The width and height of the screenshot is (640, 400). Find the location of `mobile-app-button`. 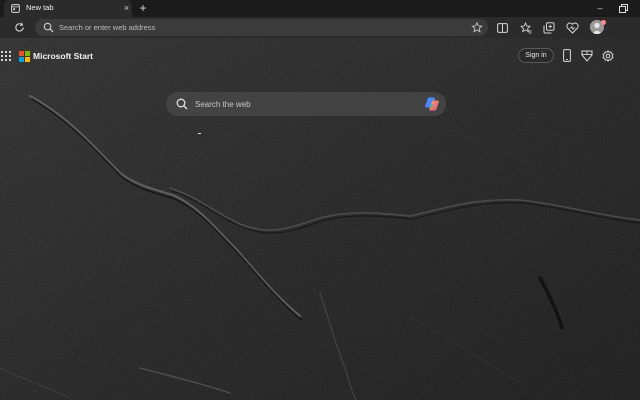

mobile-app-button is located at coordinates (567, 55).